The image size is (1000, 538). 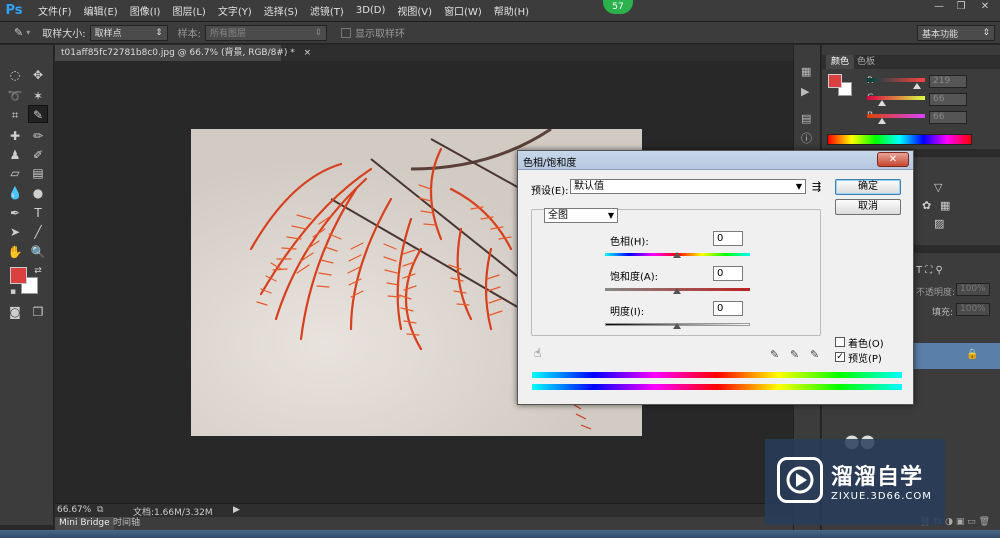 What do you see at coordinates (227, 34) in the screenshot?
I see `sample-value: 所有图层` at bounding box center [227, 34].